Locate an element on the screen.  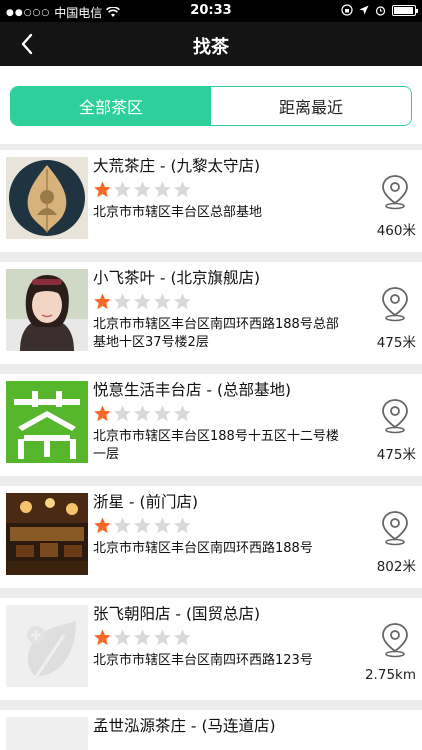
shop-name: 悦意生活丰台店 - (总部基地) is located at coordinates (192, 390).